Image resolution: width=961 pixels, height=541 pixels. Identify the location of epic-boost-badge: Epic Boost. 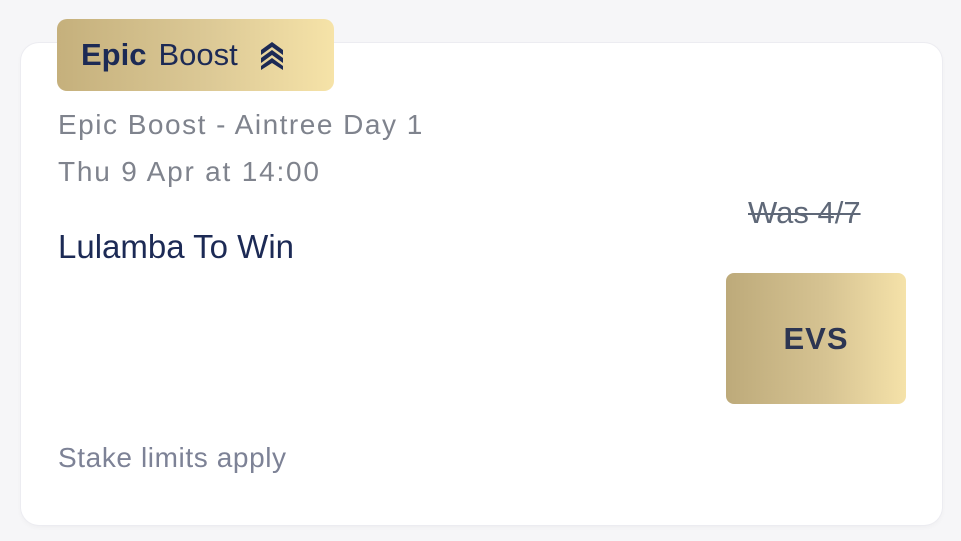
(195, 55).